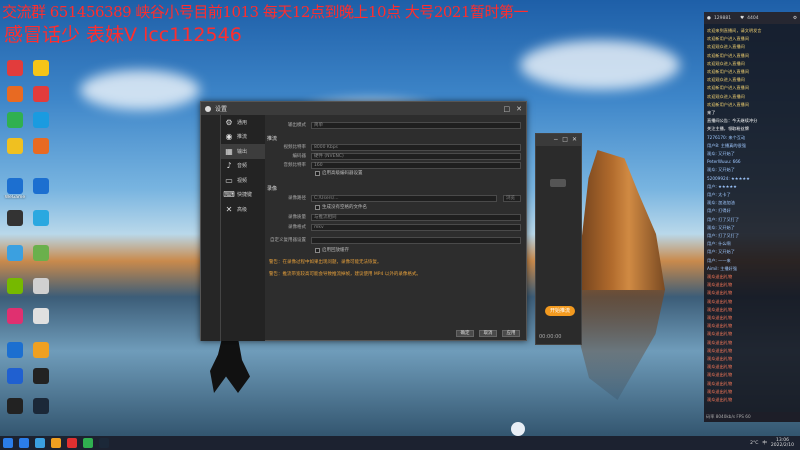 The image size is (800, 450). I want to click on minimize-icon: −, so click(555, 140).